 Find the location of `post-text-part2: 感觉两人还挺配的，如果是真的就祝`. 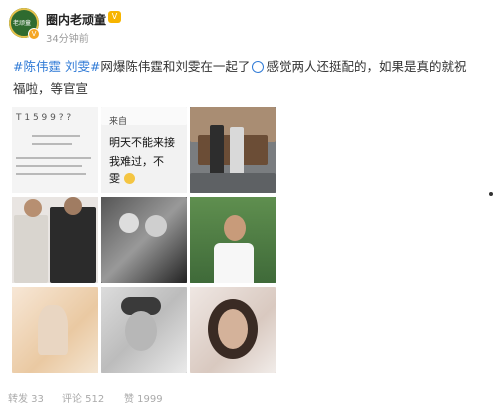

post-text-part2: 感觉两人还挺配的，如果是真的就祝 is located at coordinates (366, 66).